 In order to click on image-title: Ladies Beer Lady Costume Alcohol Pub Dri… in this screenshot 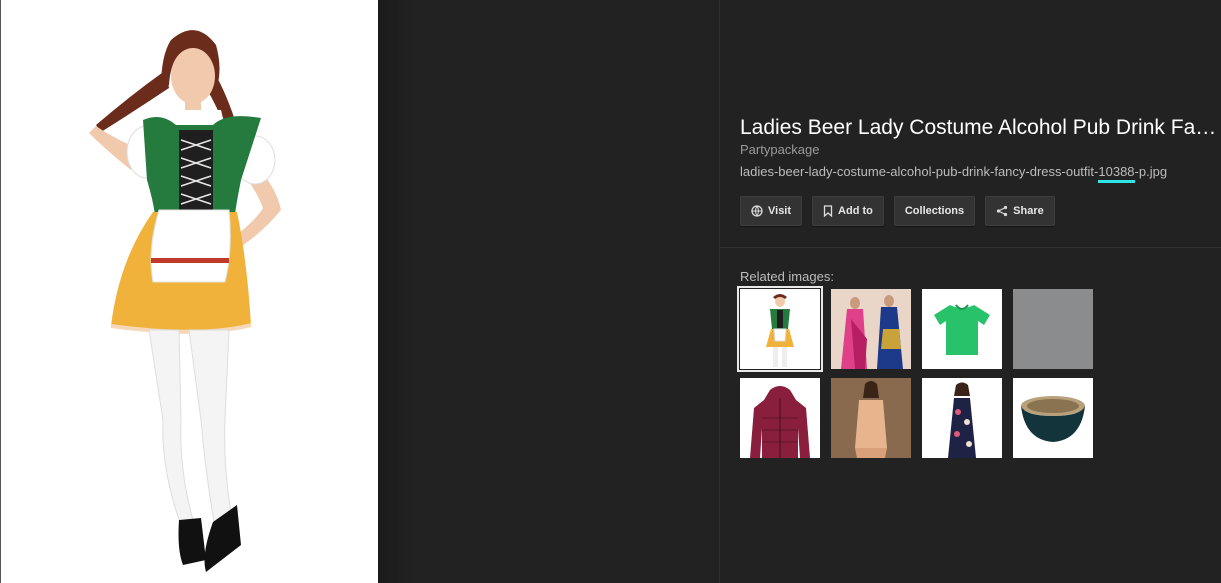, I will do `click(979, 128)`.